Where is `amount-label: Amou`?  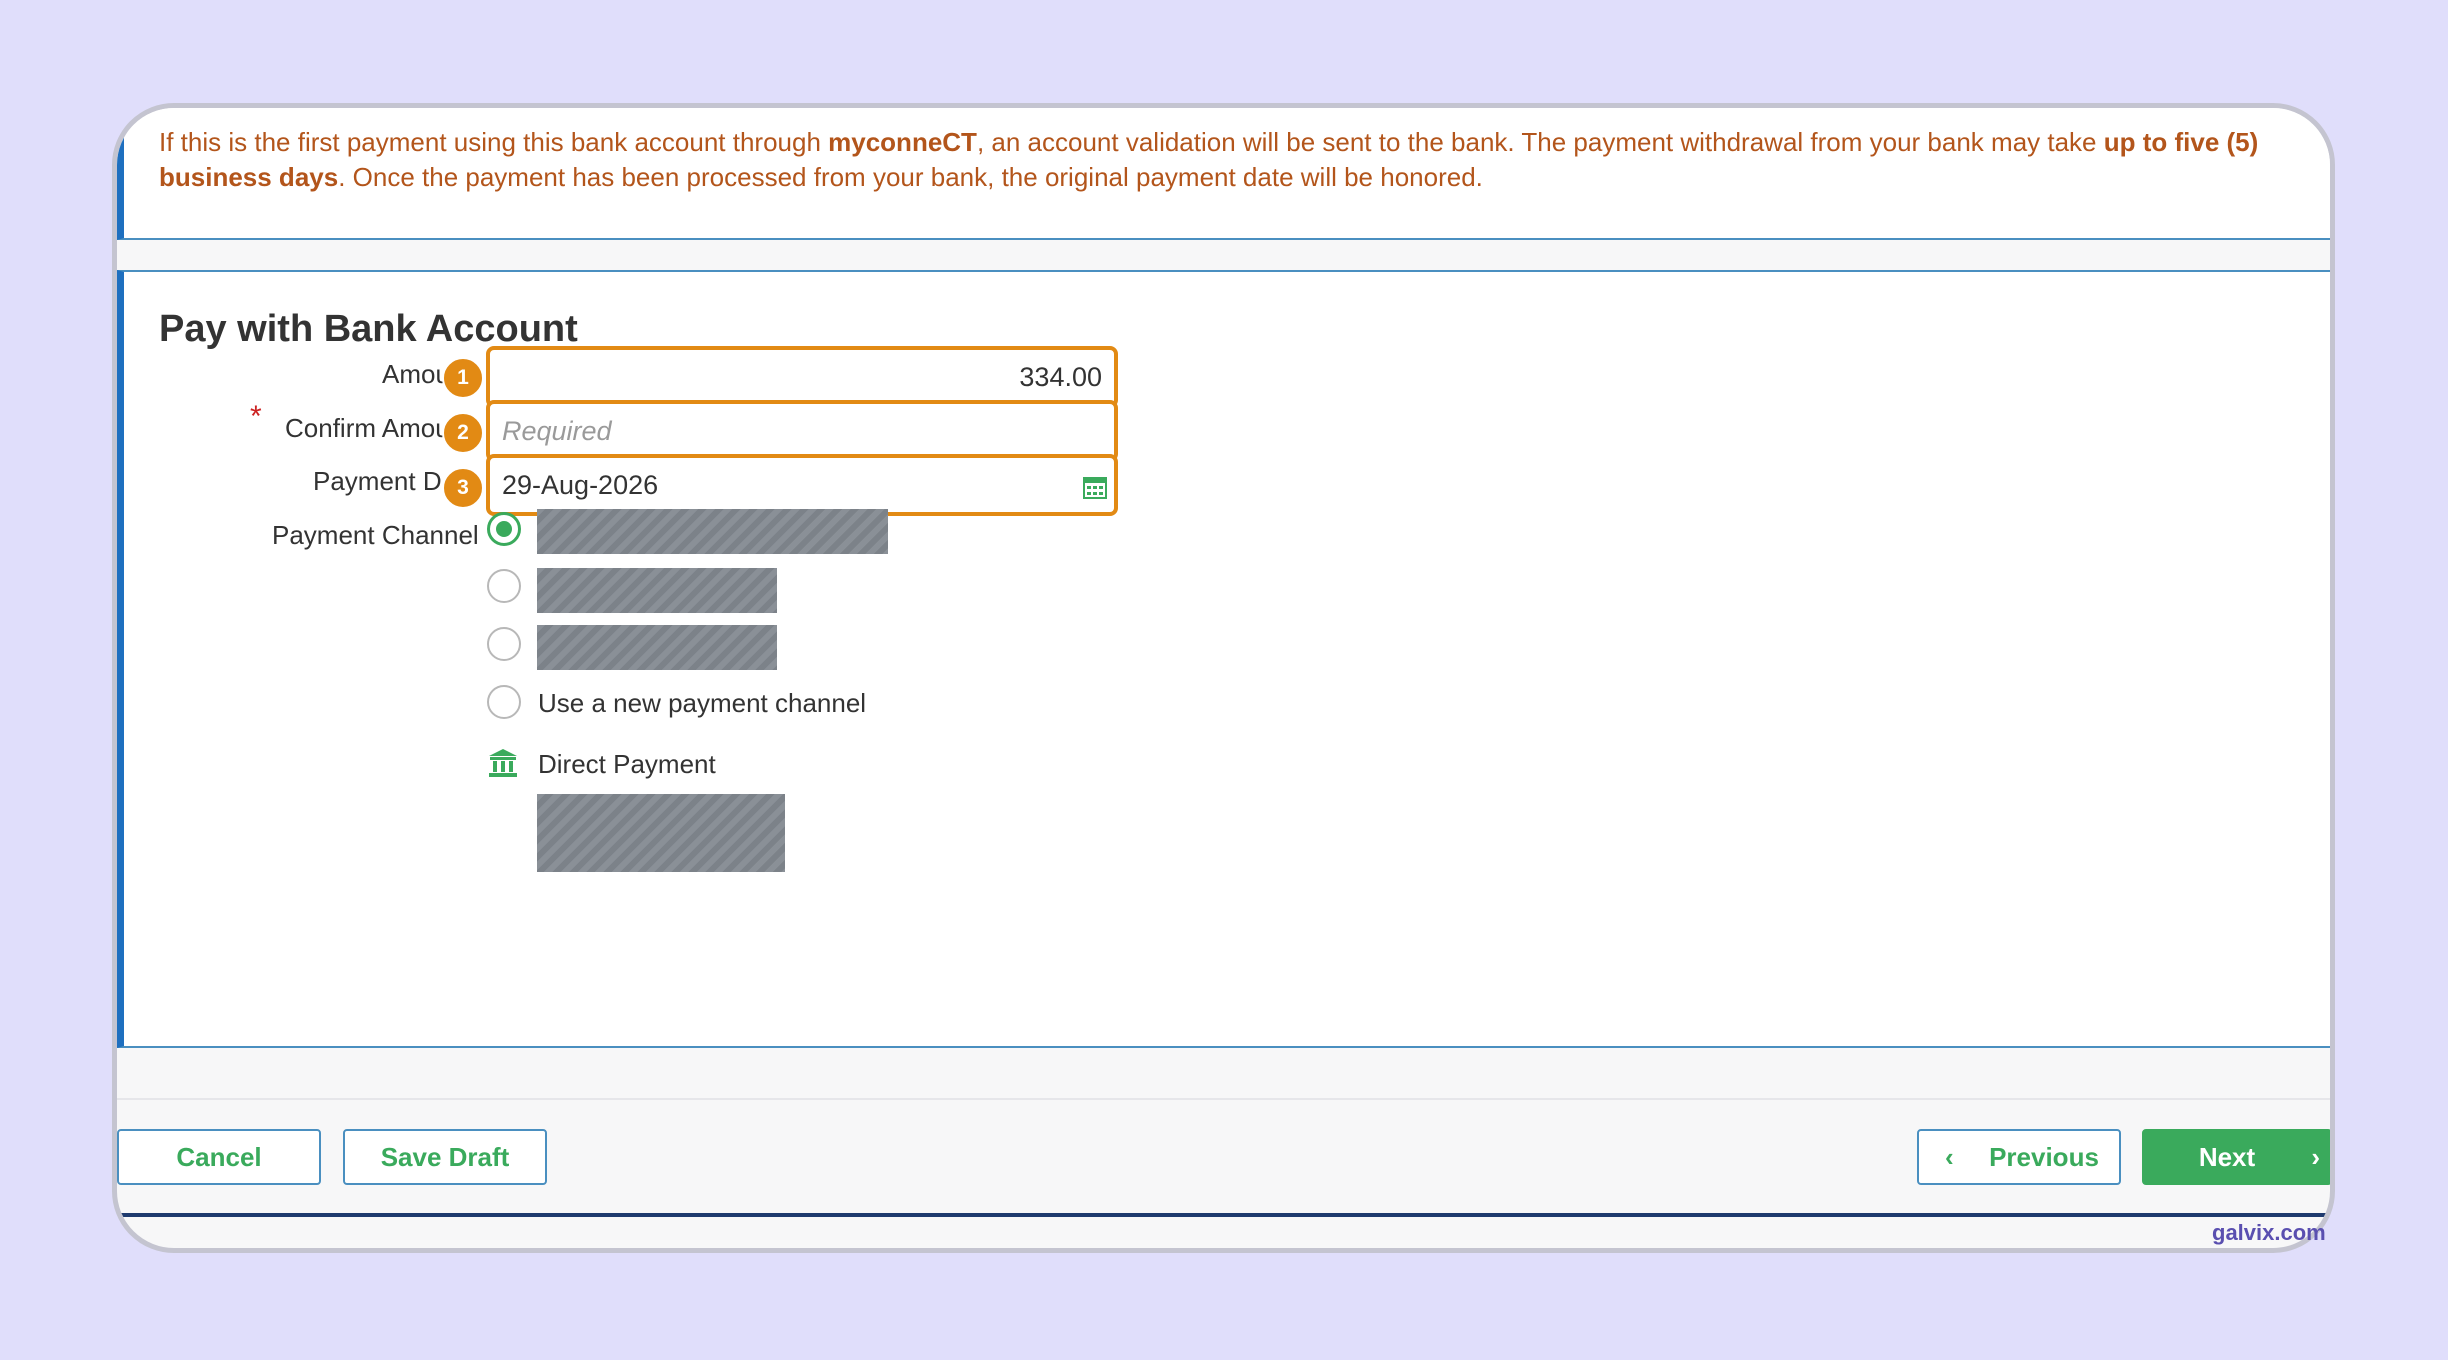 amount-label: Amou is located at coordinates (416, 374).